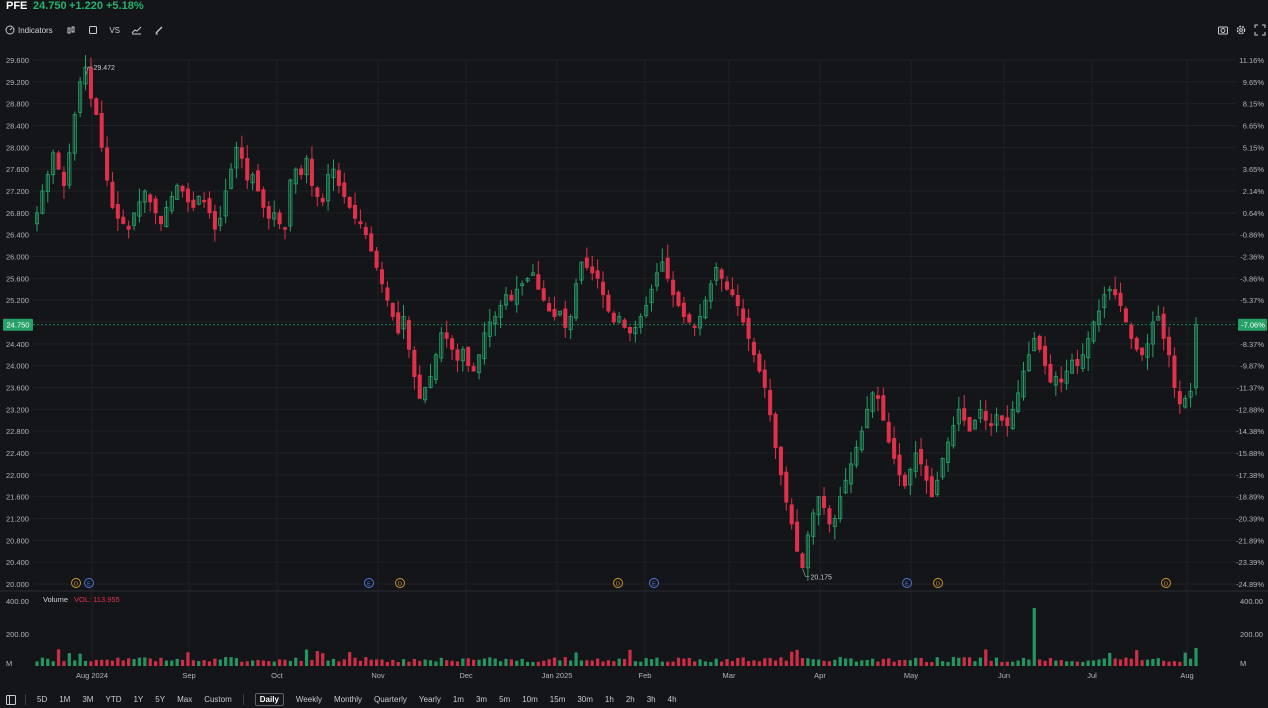  What do you see at coordinates (369, 585) in the screenshot?
I see `event-letter: E` at bounding box center [369, 585].